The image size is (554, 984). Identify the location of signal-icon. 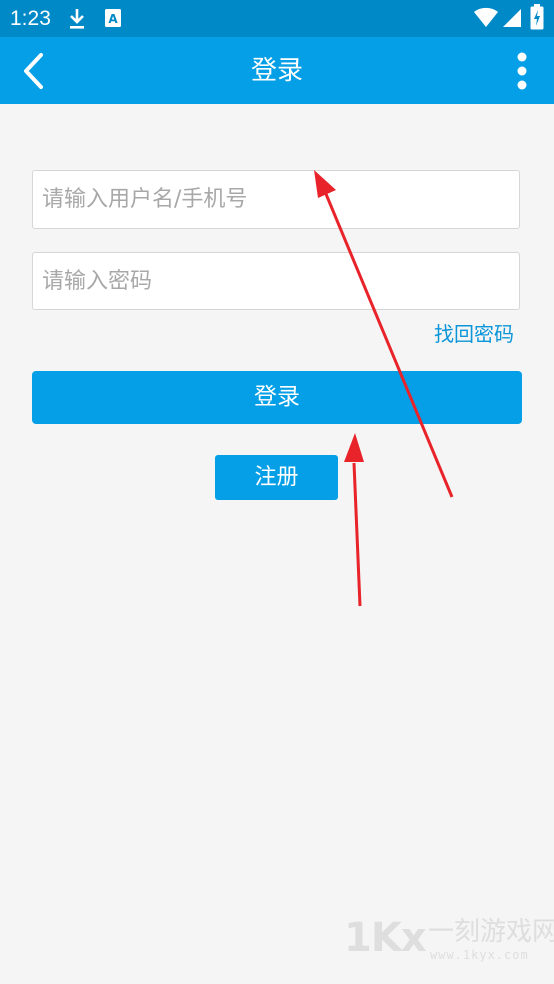
(512, 18).